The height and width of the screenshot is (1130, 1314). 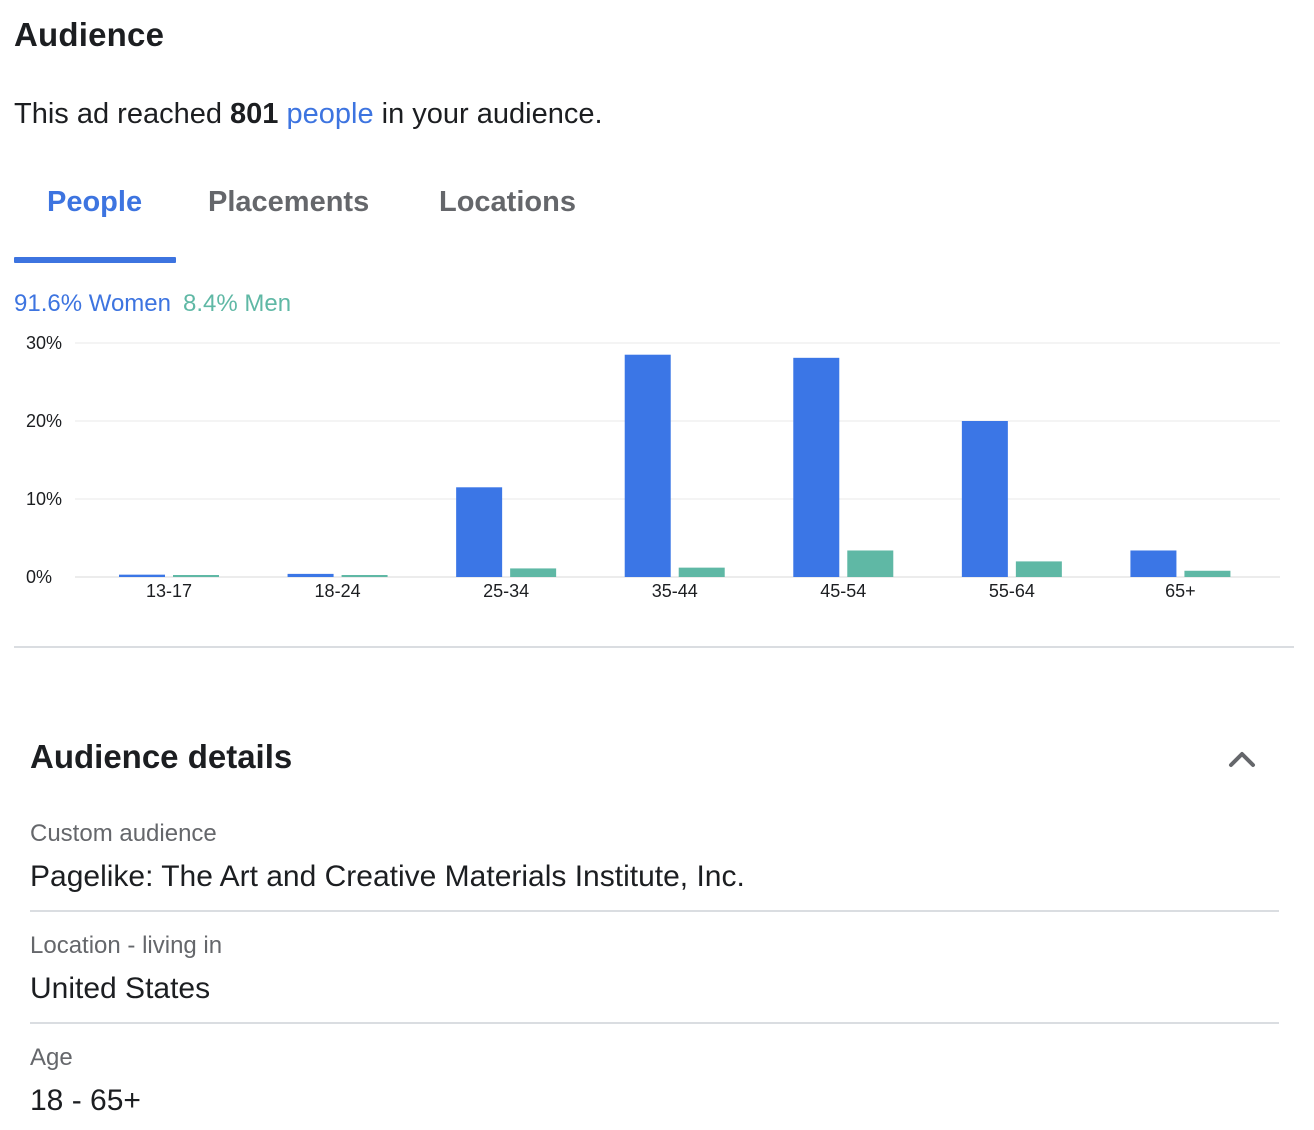 I want to click on x-tick-label: 45-54, so click(x=843, y=591).